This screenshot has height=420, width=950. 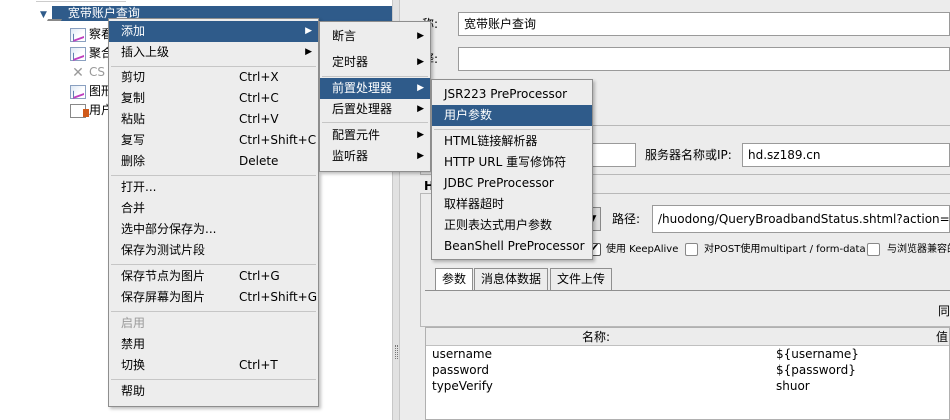 I want to click on menu-item-label: 切换, so click(x=133, y=365).